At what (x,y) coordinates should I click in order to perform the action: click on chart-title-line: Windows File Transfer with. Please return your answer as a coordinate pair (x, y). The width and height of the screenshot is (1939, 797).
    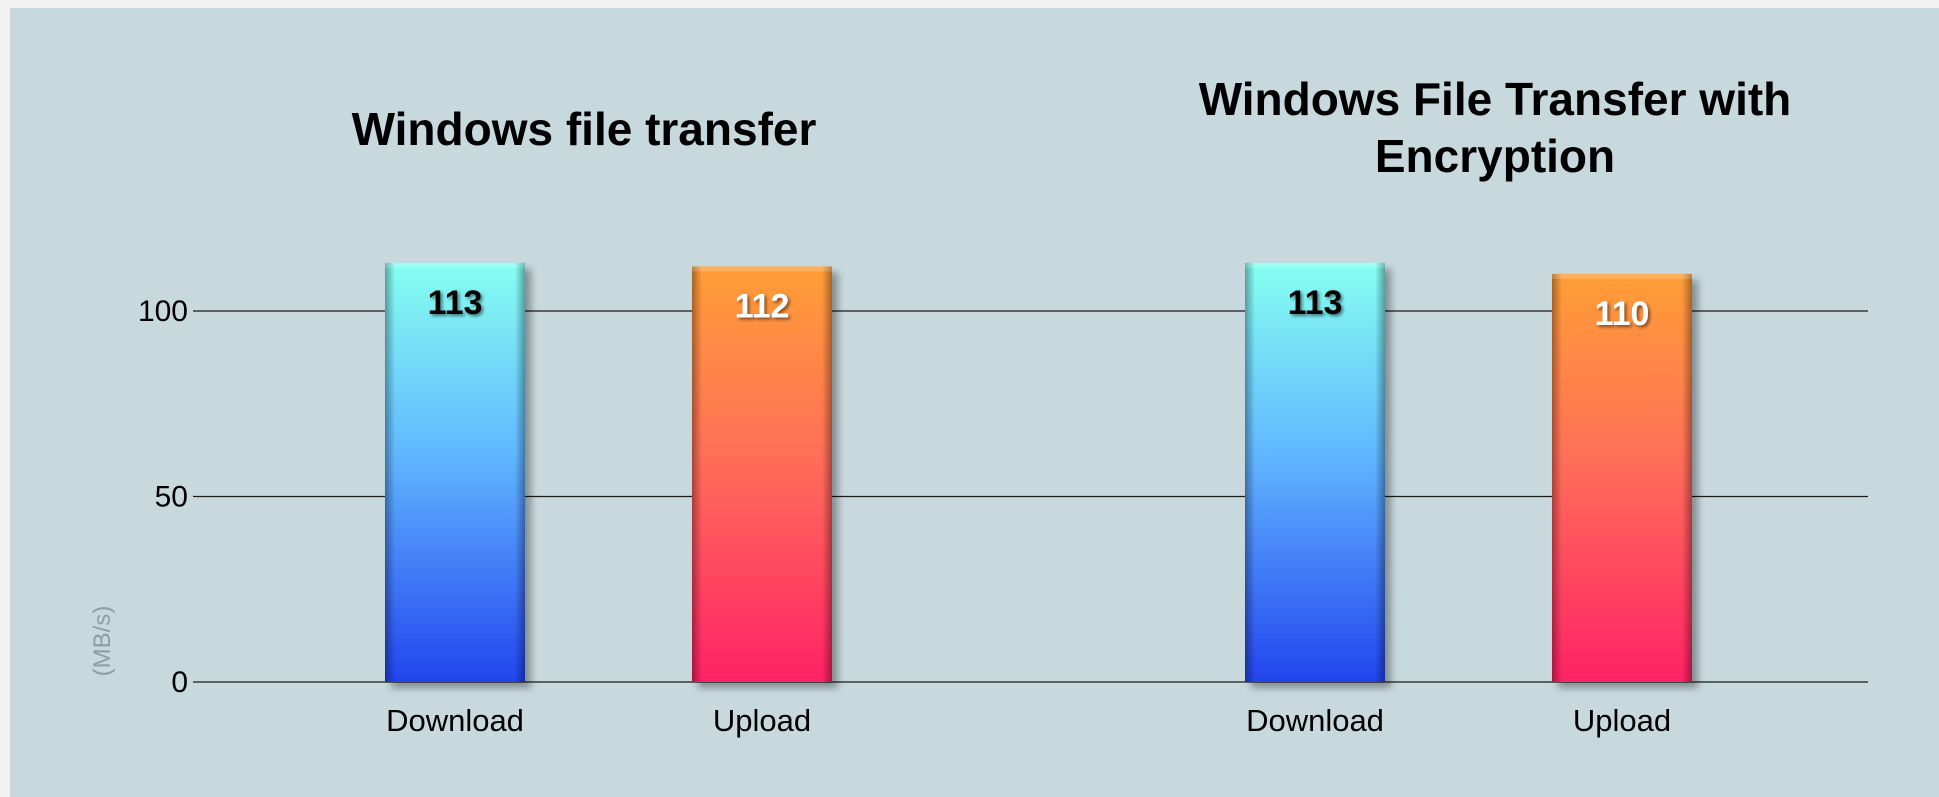
    Looking at the image, I should click on (1495, 99).